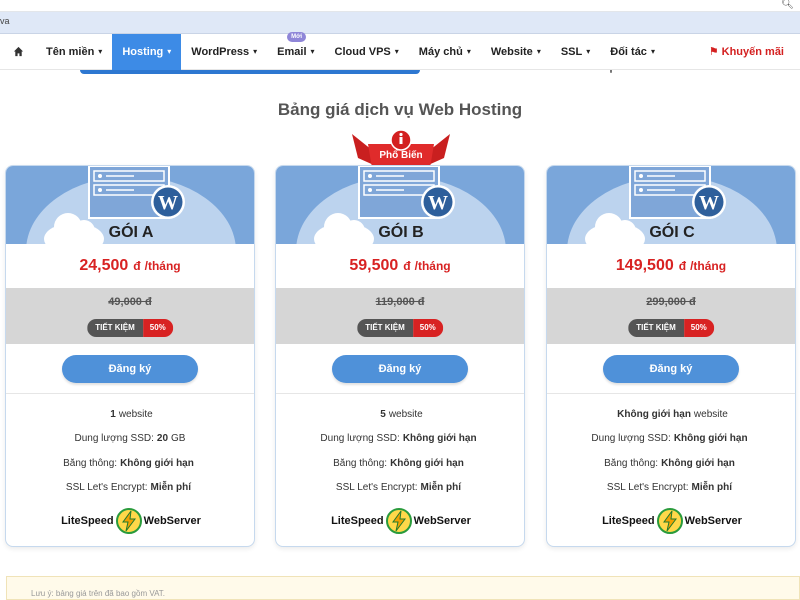 The height and width of the screenshot is (600, 800). Describe the element at coordinates (401, 414) in the screenshot. I see `feature-websites: 5 website` at that location.